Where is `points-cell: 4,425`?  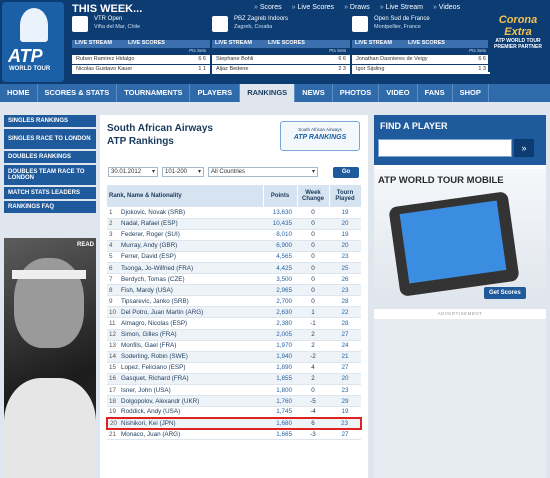
points-cell: 4,425 is located at coordinates (280, 268).